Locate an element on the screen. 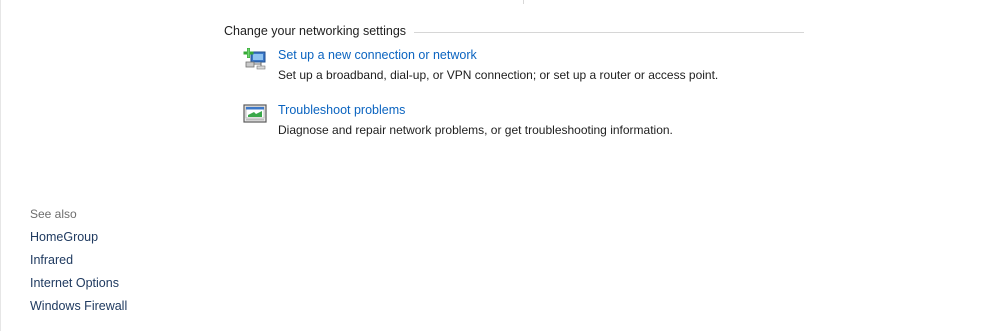 The width and height of the screenshot is (984, 331). see-also-title: See also is located at coordinates (53, 214).